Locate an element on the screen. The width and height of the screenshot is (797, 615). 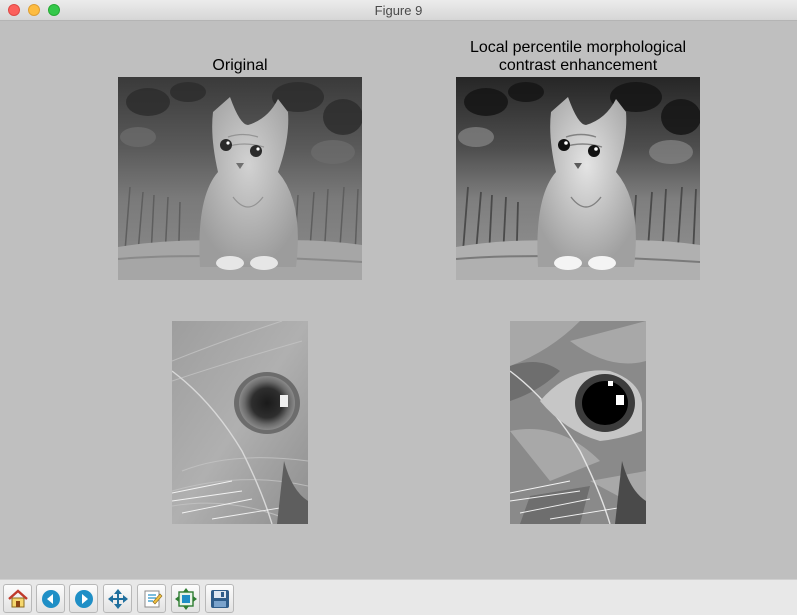
home-icon is located at coordinates (17, 597).